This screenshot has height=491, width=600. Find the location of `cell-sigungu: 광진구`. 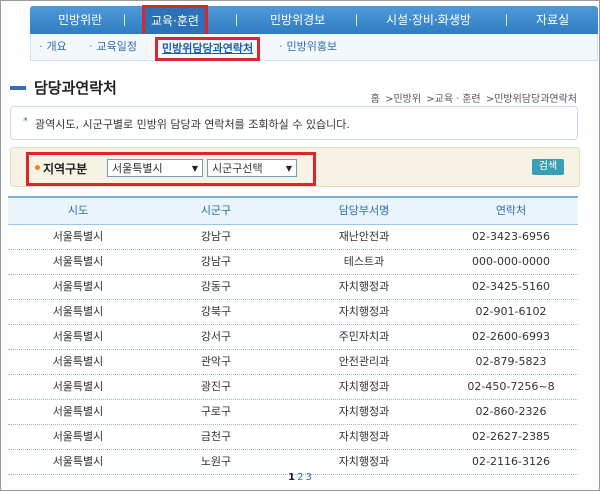

cell-sigungu: 광진구 is located at coordinates (216, 386).